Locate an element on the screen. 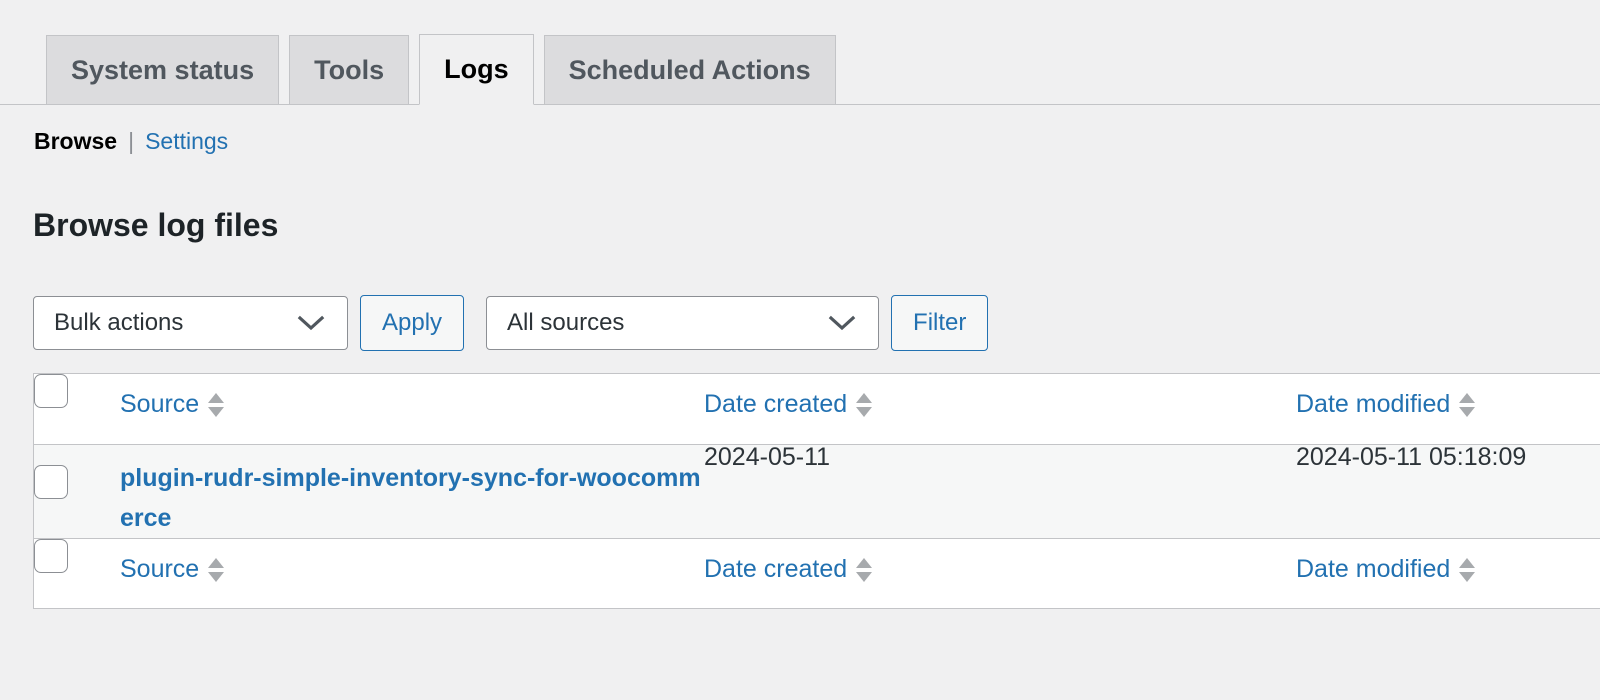 The width and height of the screenshot is (1600, 700). row-date-created-cell: 2024-05-11 is located at coordinates (1000, 491).